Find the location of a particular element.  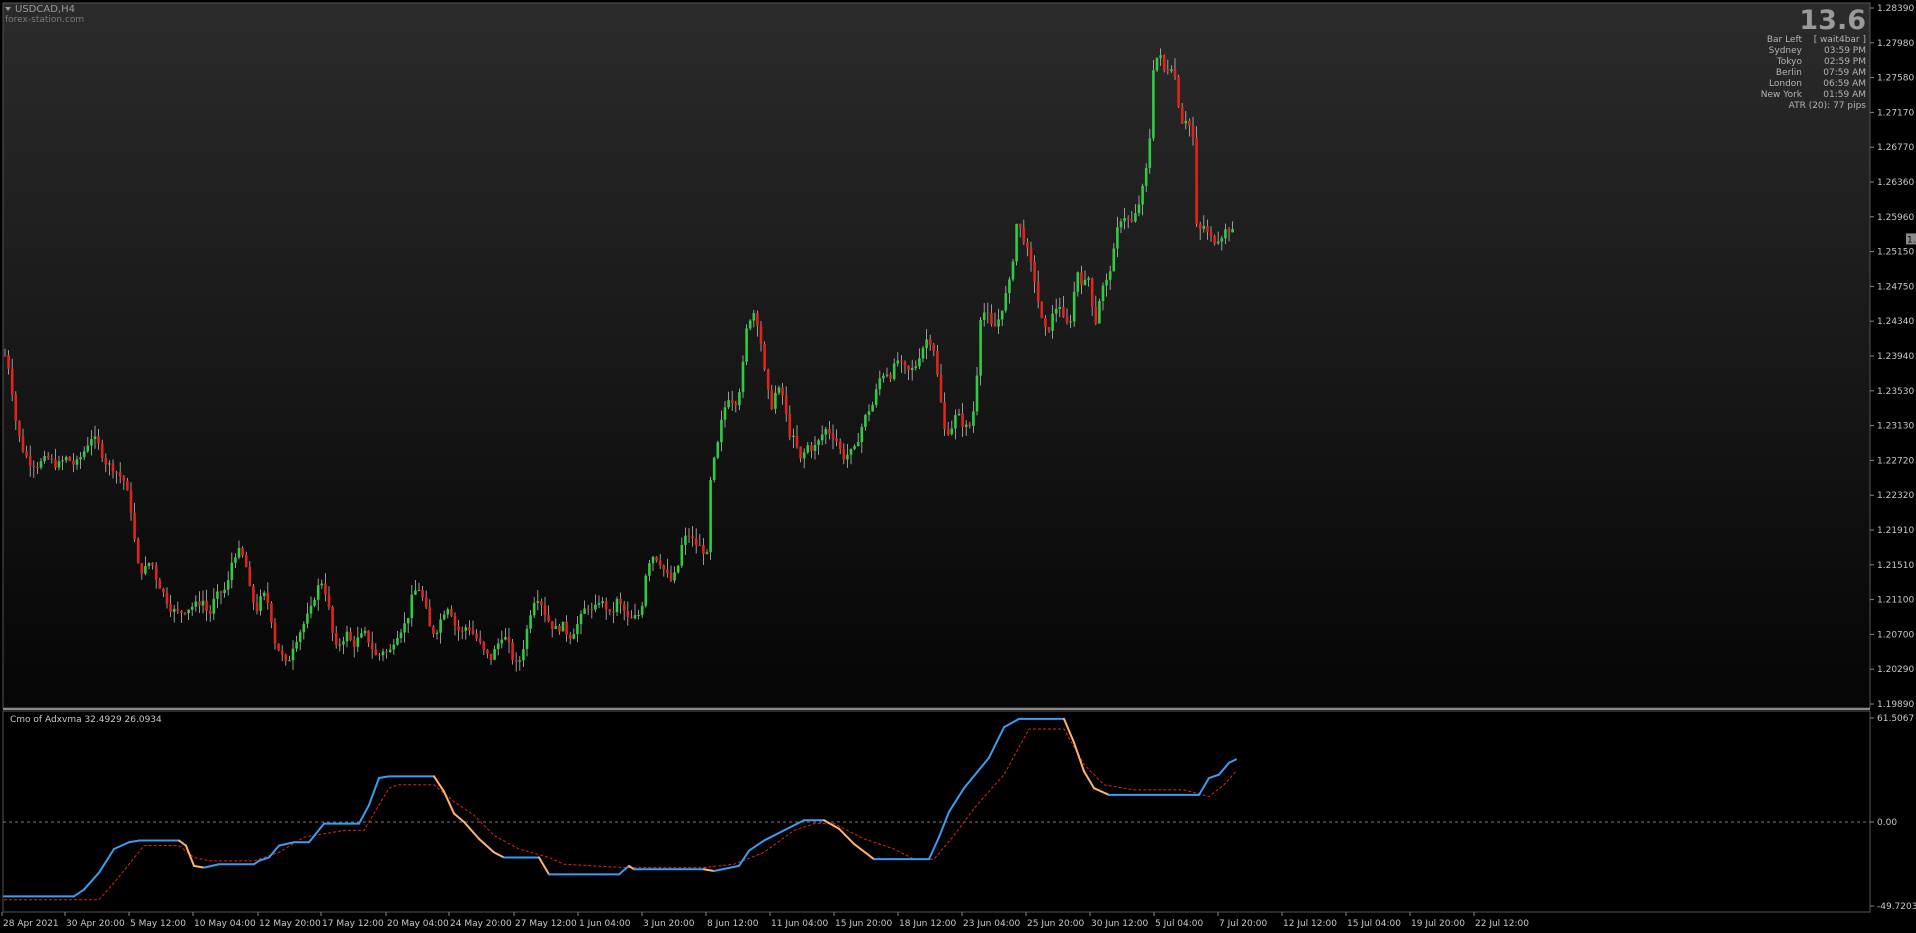

atr-label: ATR (20): 77 pips is located at coordinates (1828, 106).